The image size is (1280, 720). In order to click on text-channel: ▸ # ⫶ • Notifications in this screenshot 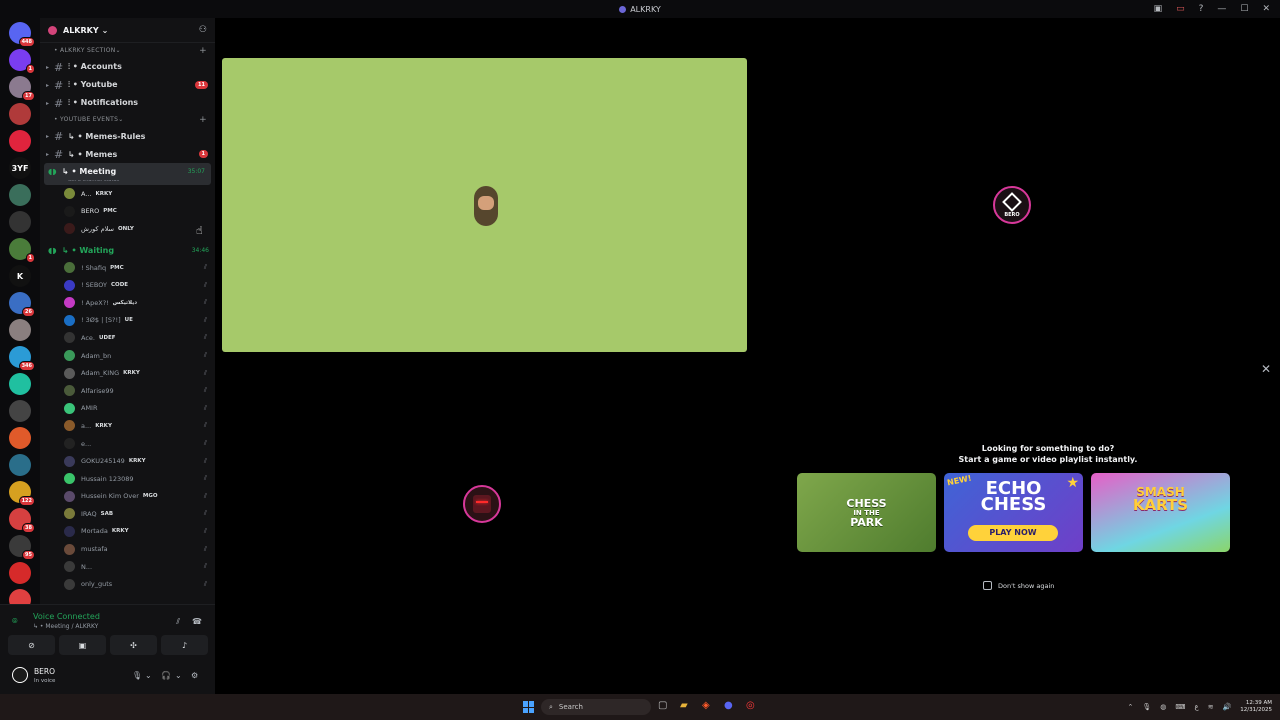, I will do `click(127, 103)`.